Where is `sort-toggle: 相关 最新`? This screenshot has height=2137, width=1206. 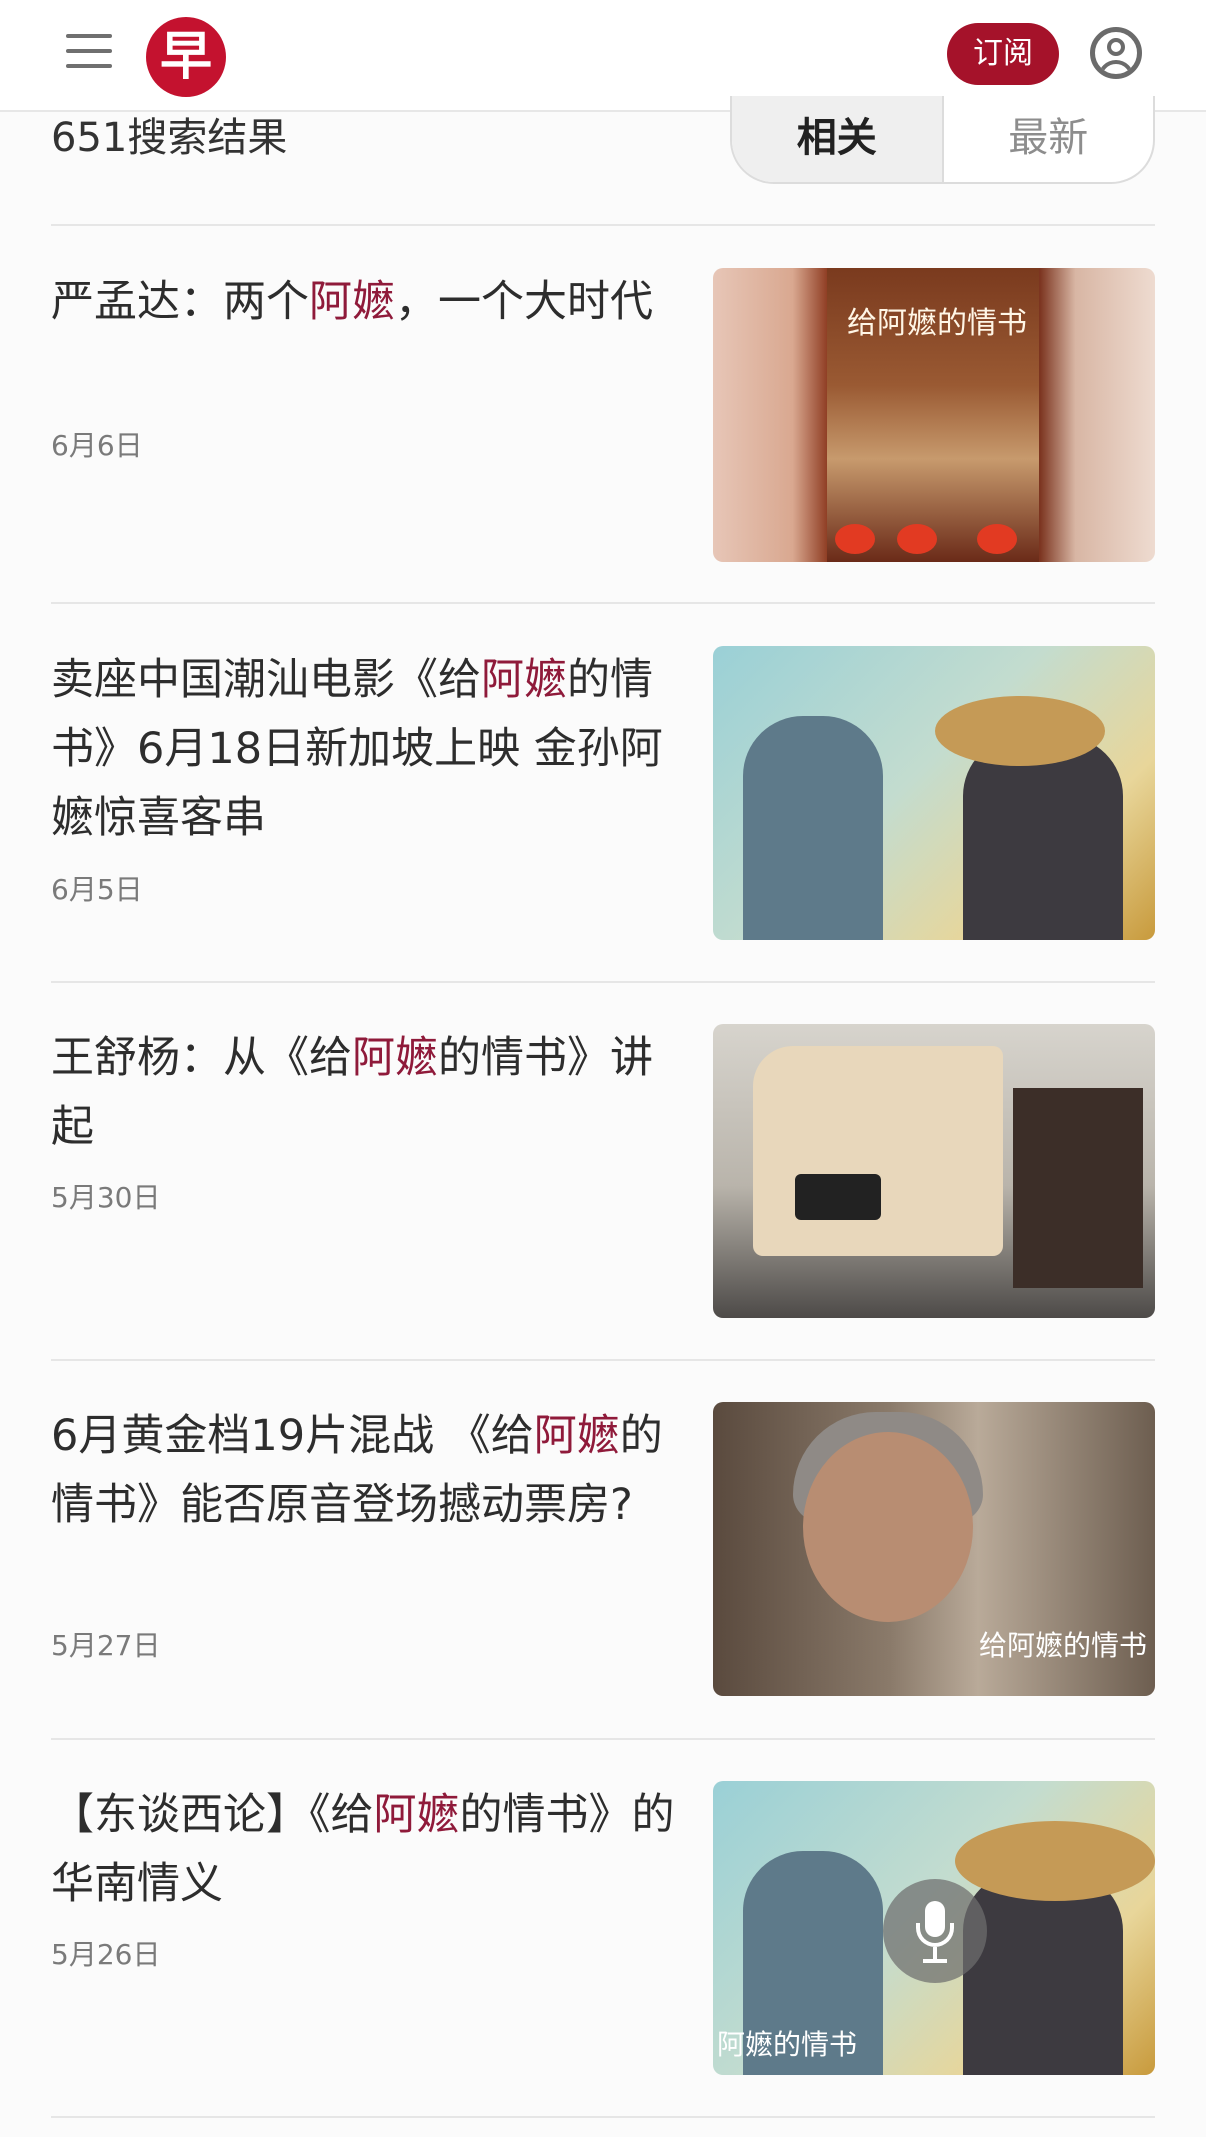
sort-toggle: 相关 最新 is located at coordinates (942, 140).